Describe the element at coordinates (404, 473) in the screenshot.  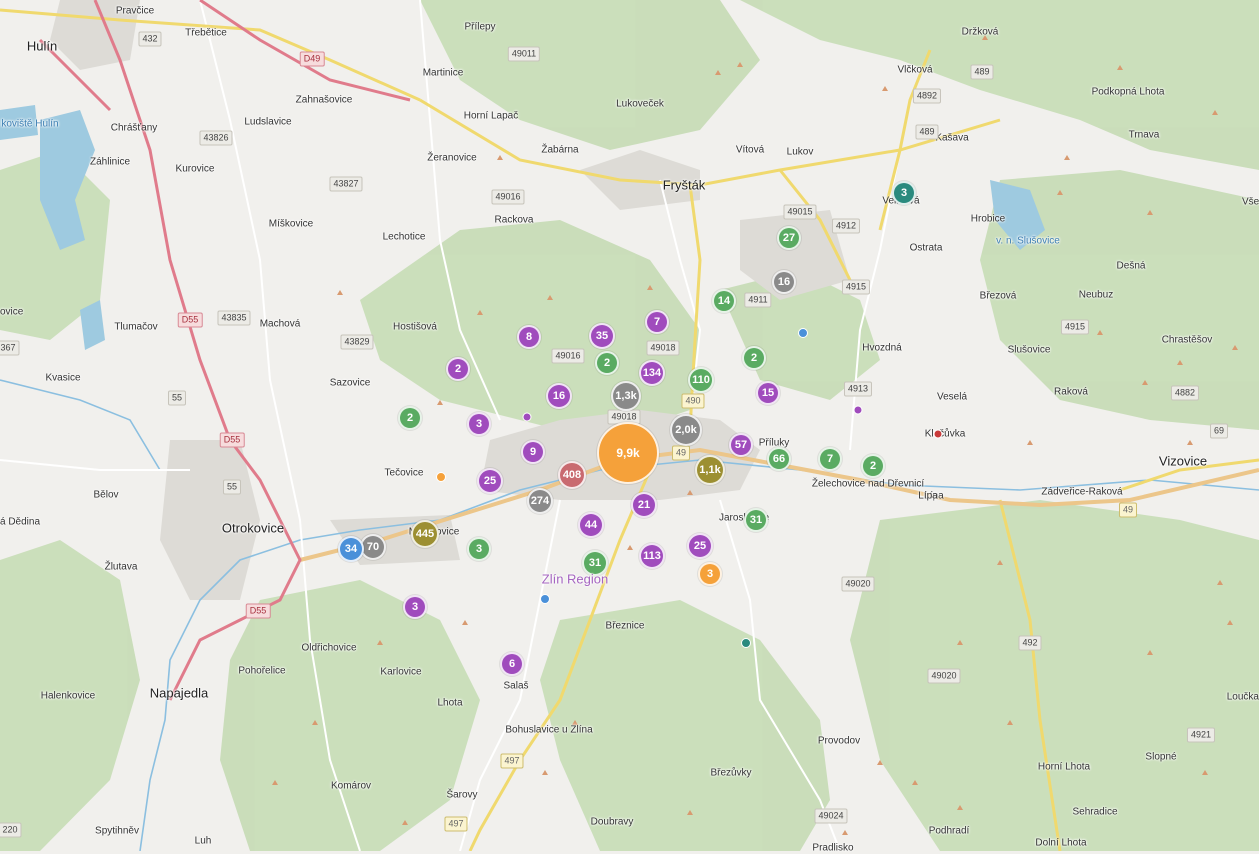
I see `place-label: Tečovice` at that location.